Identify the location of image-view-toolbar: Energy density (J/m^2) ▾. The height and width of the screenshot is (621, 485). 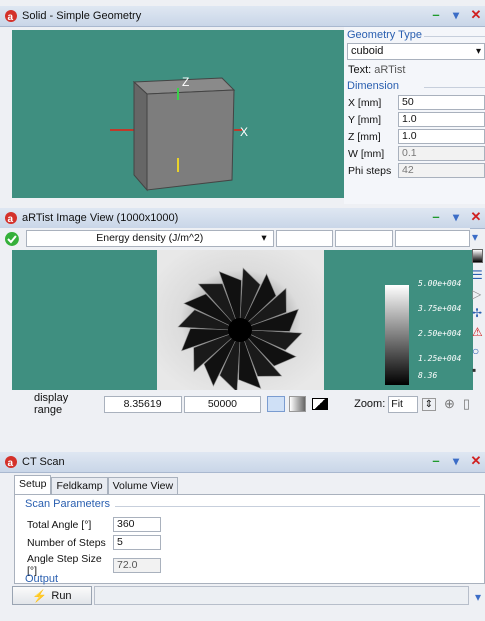
(235, 238).